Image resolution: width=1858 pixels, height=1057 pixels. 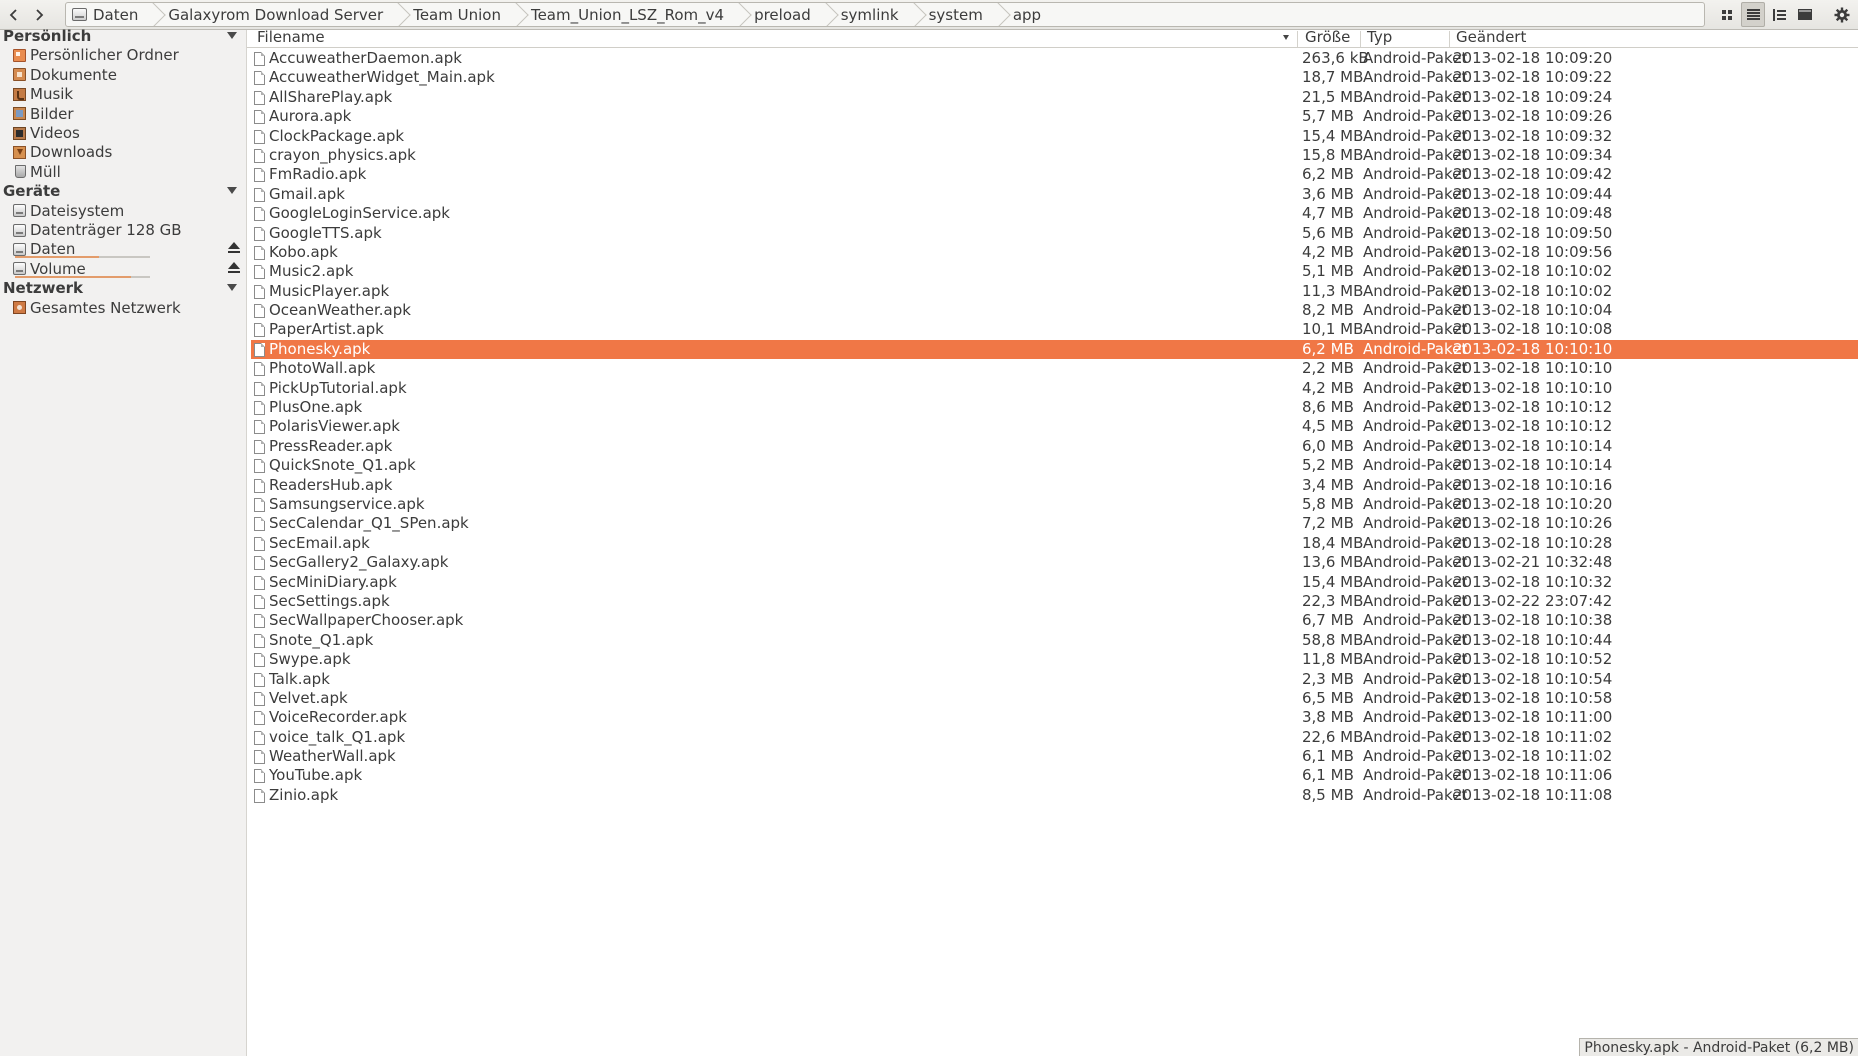 What do you see at coordinates (43, 288) in the screenshot?
I see `sidebar-section-title: Netzwerk` at bounding box center [43, 288].